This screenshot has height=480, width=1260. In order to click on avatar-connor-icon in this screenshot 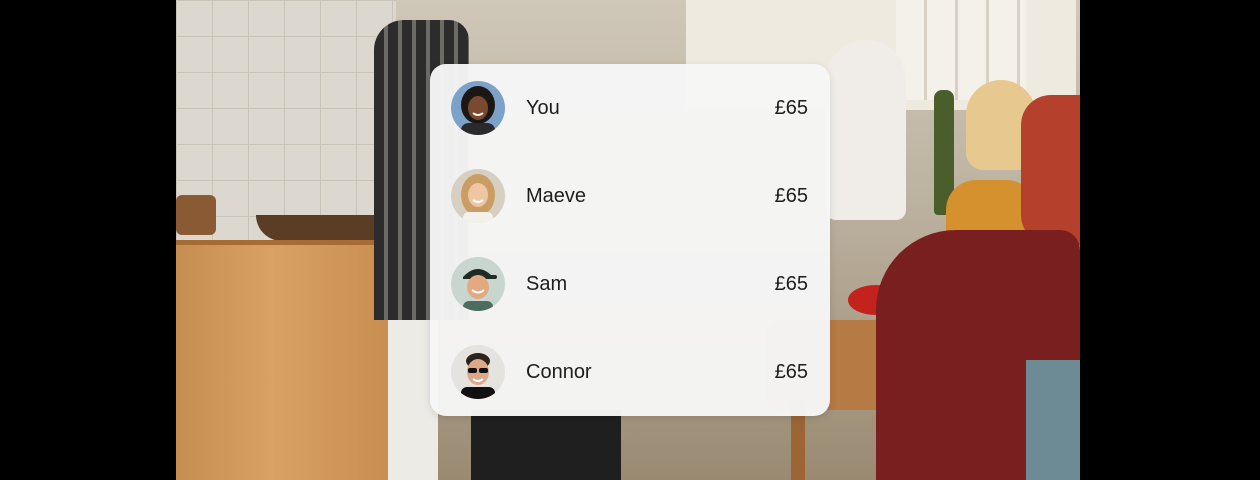, I will do `click(478, 372)`.